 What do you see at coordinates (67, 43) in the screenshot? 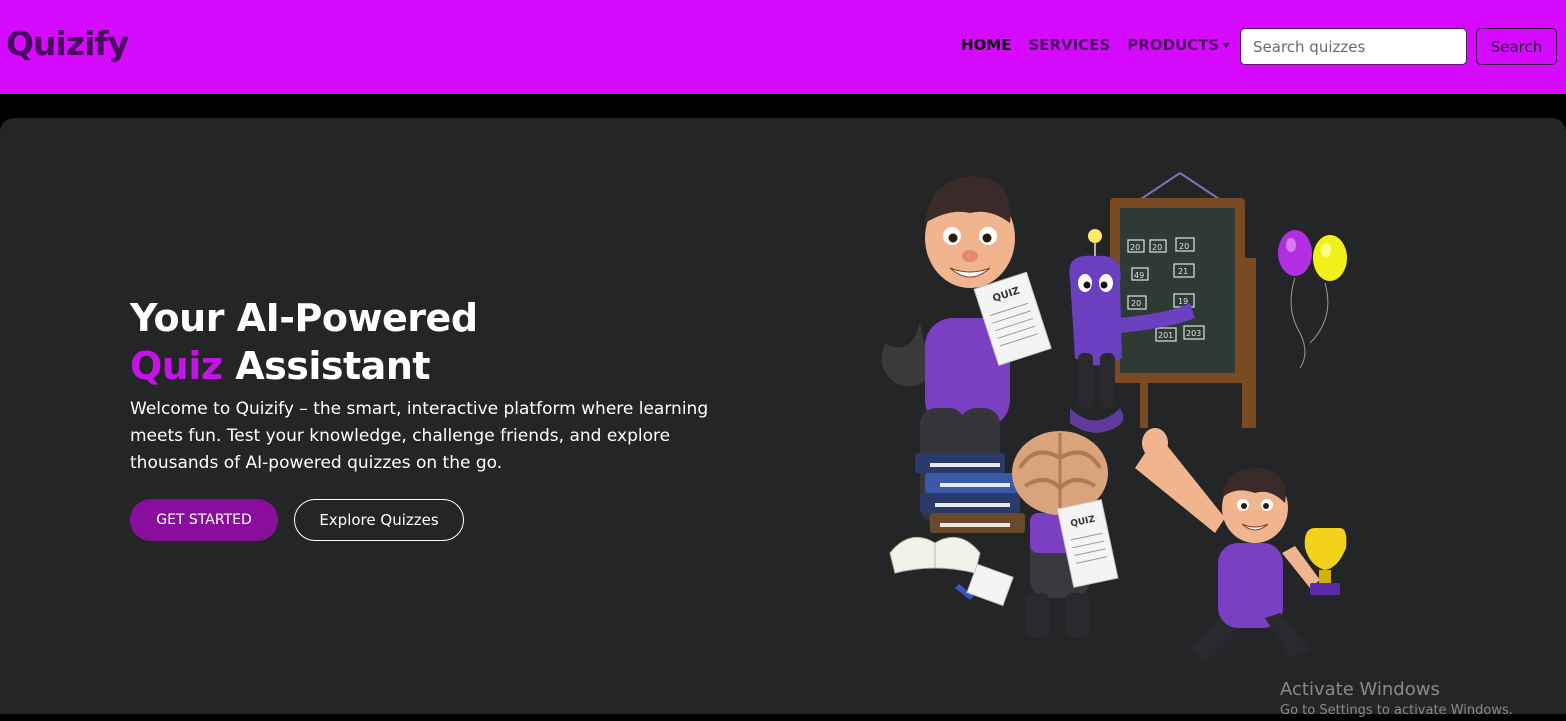
I see `brand-logo: Quizify` at bounding box center [67, 43].